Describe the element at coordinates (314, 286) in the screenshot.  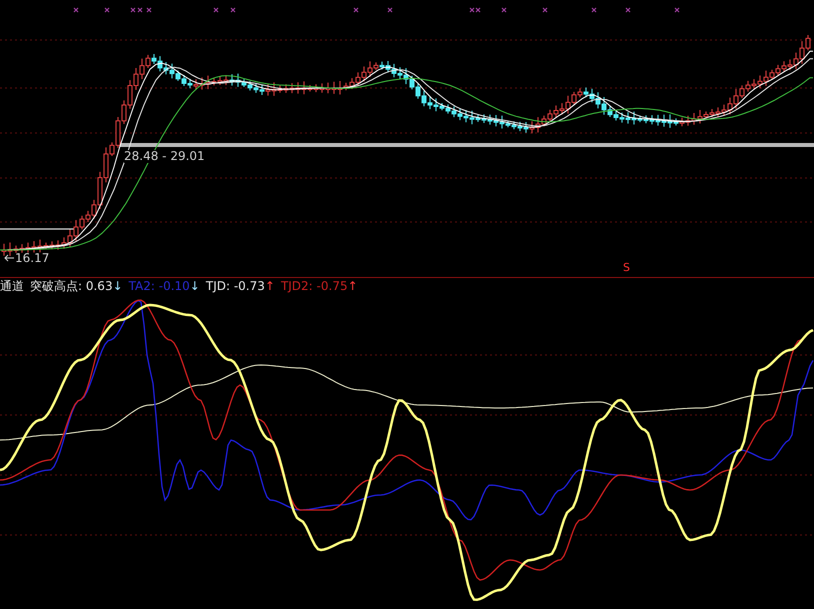
I see `indicator-label: TJD2: -0.75` at that location.